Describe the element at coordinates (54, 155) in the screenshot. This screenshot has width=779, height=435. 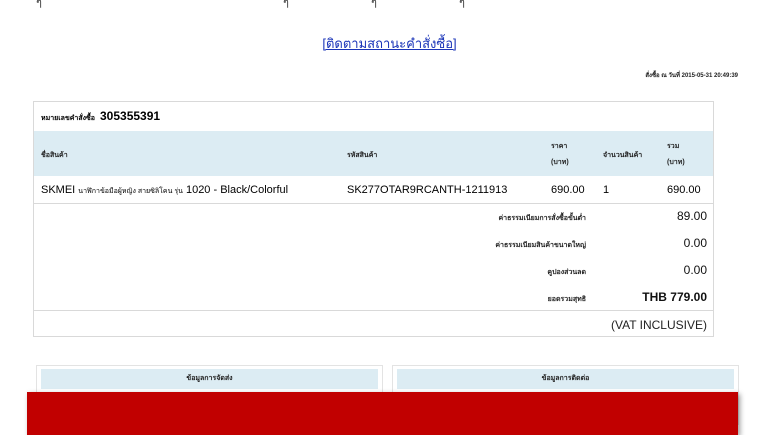
I see `header-product: ชื่อสินค้า` at that location.